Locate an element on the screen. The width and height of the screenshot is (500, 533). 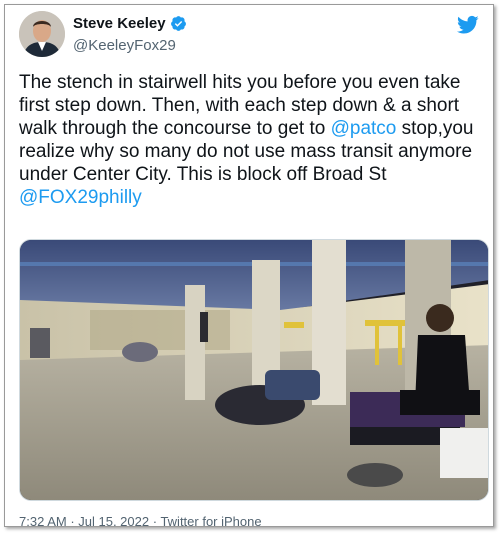
display-name: Steve Keeley is located at coordinates (119, 23).